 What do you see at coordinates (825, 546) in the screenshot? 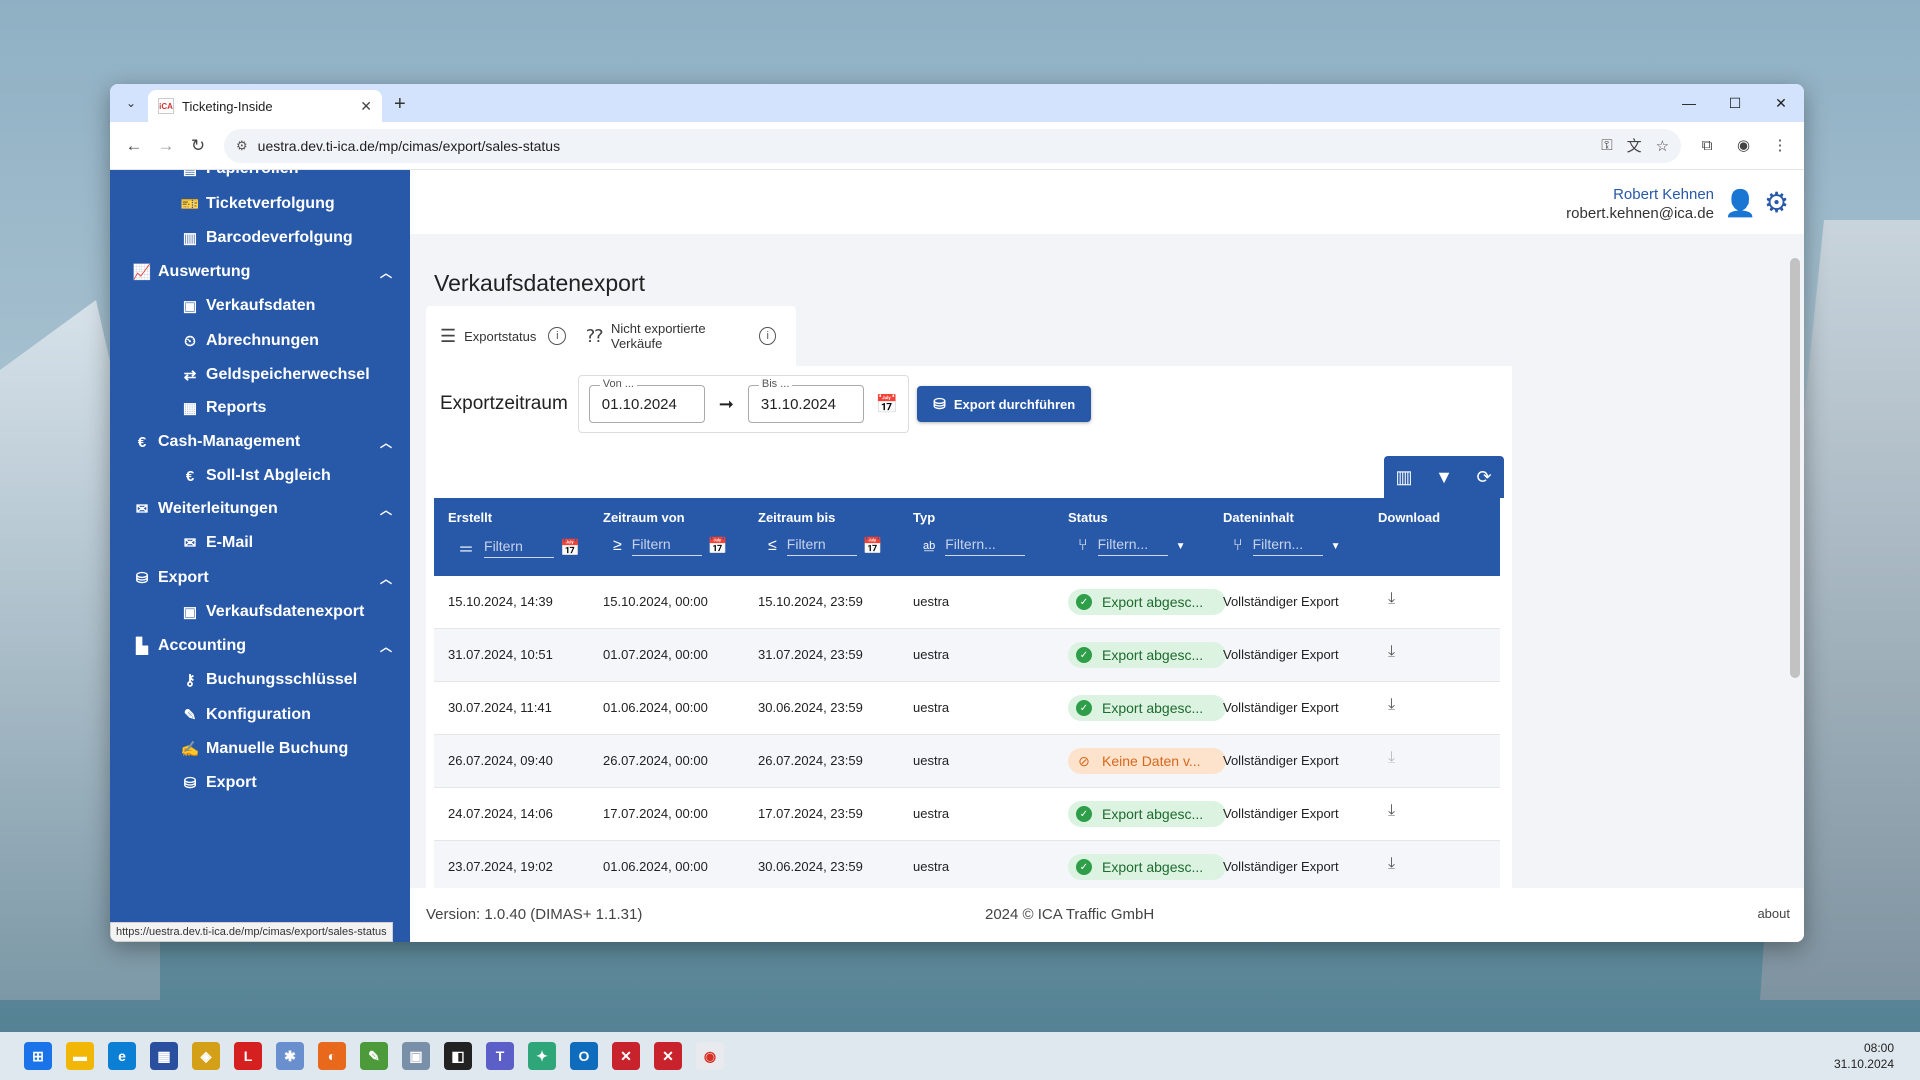
I see `filter-zeitraum-bis: ≤ Filtern 📅` at bounding box center [825, 546].